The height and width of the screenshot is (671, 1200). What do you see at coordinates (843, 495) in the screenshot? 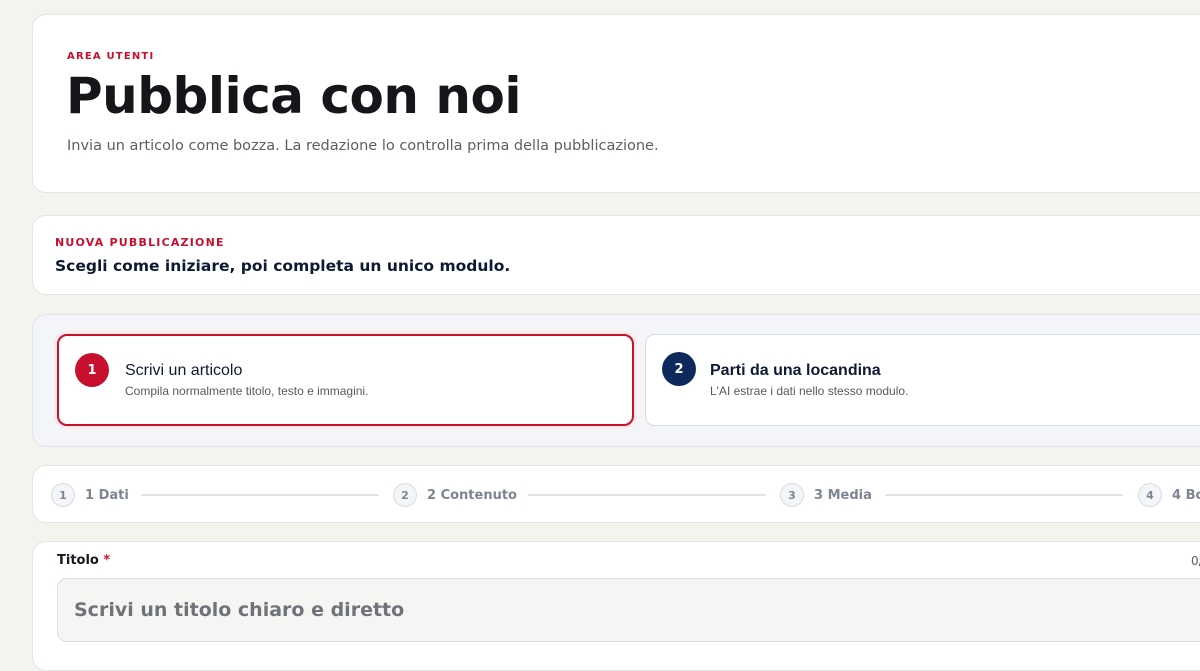
I see `step-label: 3 Media` at bounding box center [843, 495].